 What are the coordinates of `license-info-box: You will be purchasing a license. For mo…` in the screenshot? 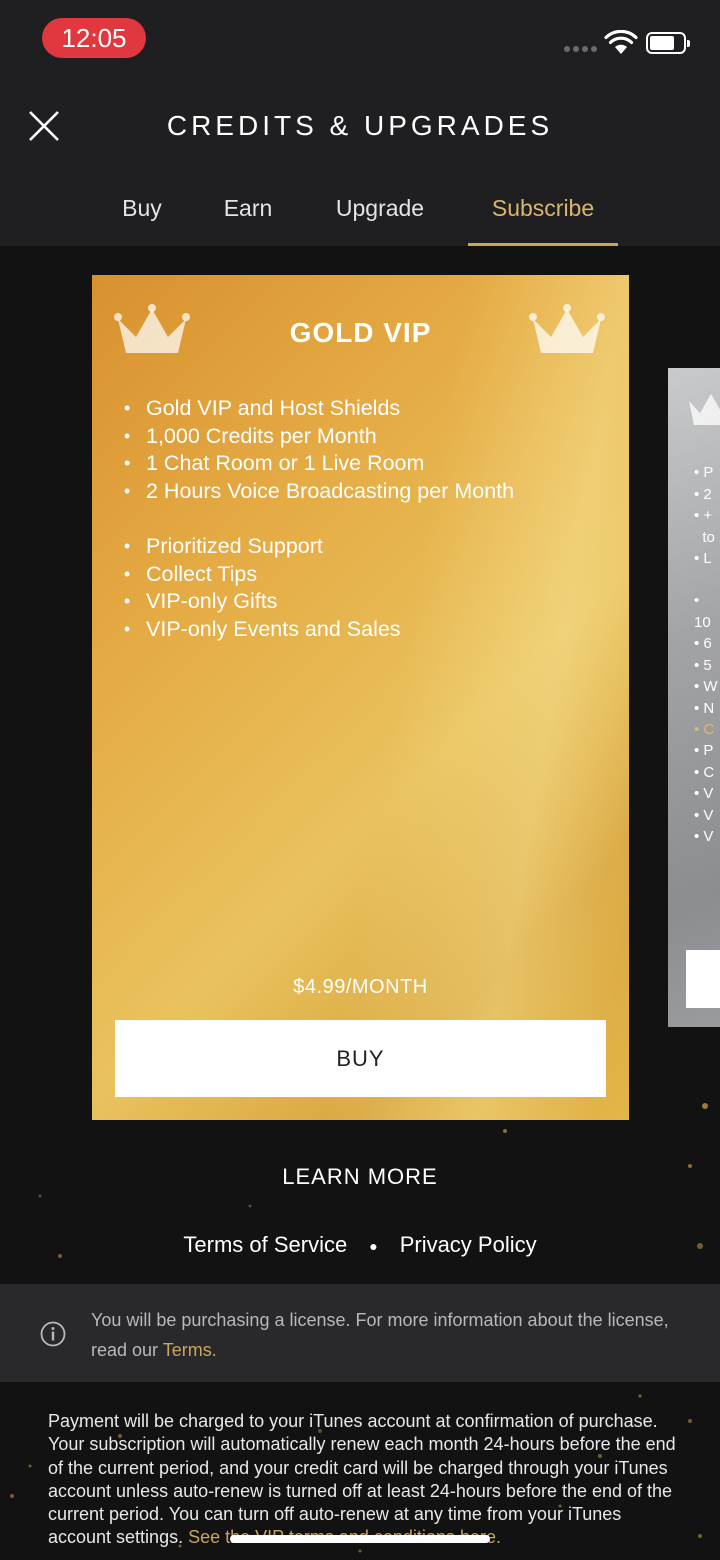 It's located at (360, 1333).